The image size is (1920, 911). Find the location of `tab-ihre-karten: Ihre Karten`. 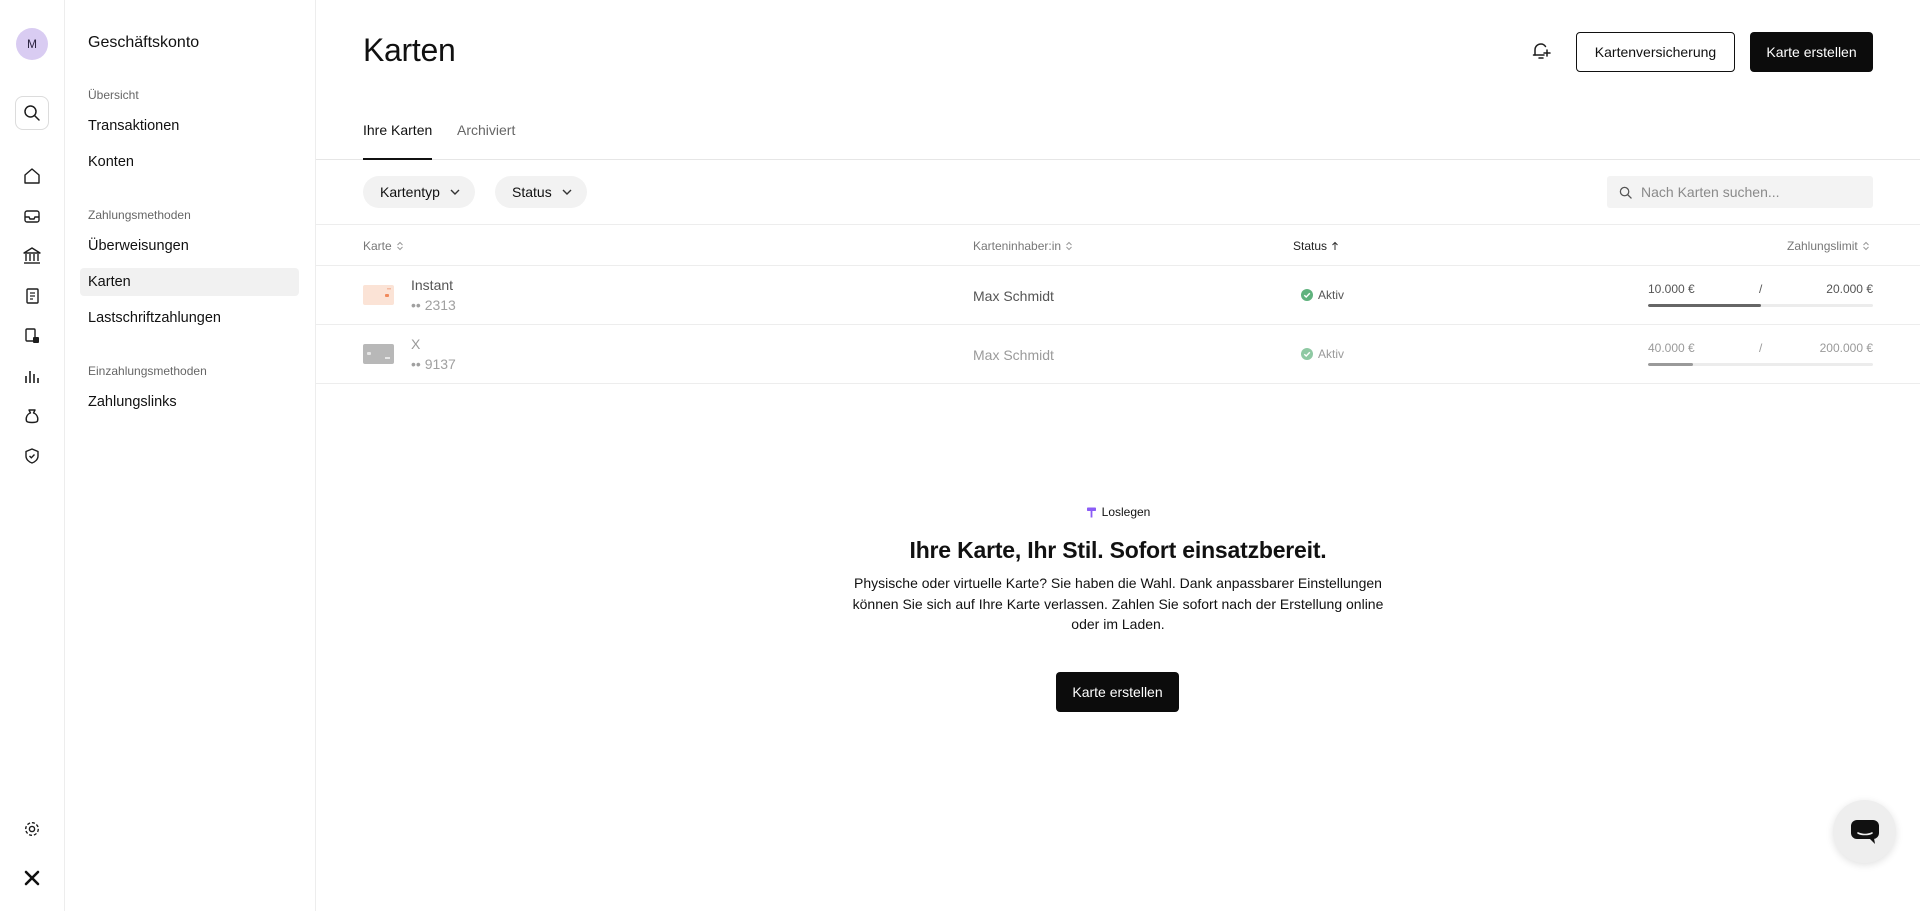

tab-ihre-karten: Ihre Karten is located at coordinates (398, 141).